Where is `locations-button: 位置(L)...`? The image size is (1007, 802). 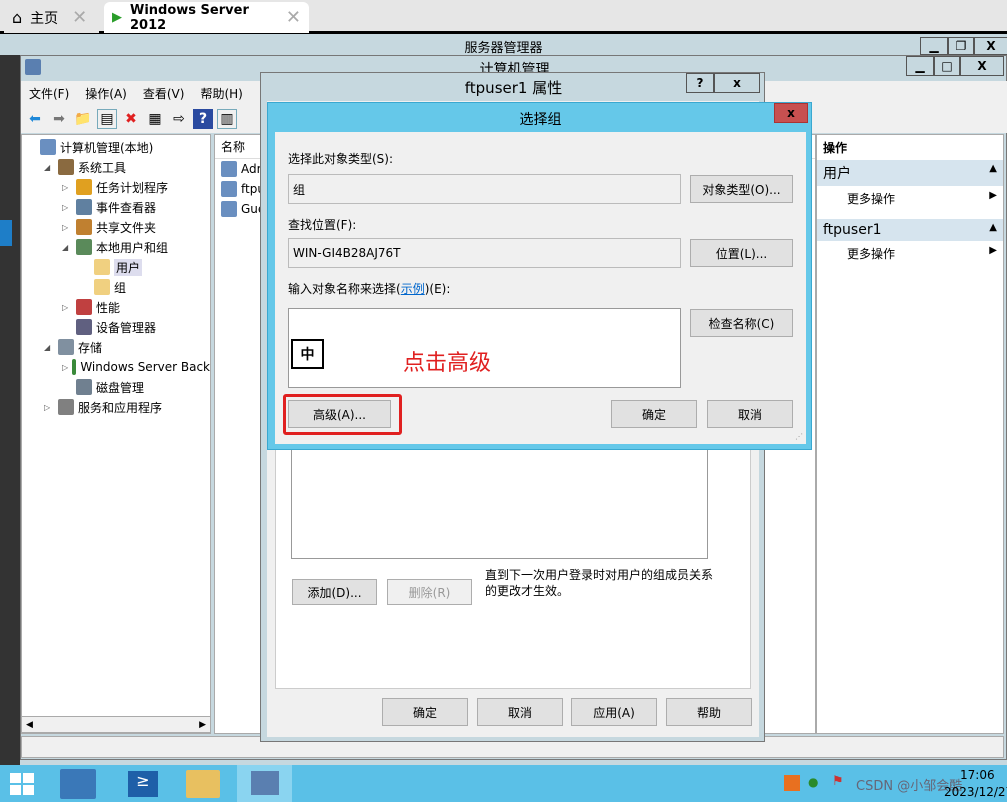 locations-button: 位置(L)... is located at coordinates (741, 253).